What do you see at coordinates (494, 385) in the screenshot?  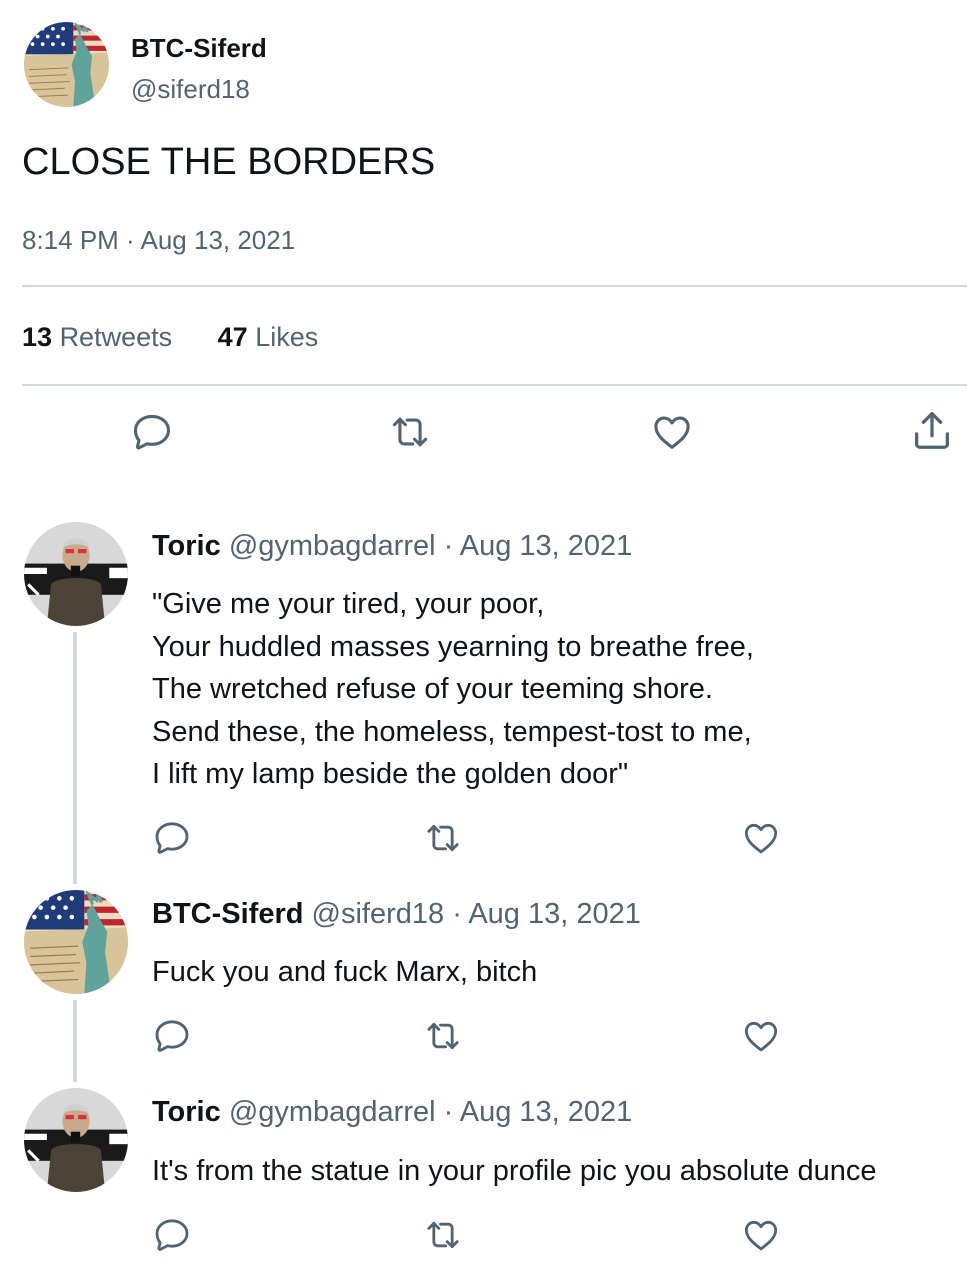 I see `divider-bottom` at bounding box center [494, 385].